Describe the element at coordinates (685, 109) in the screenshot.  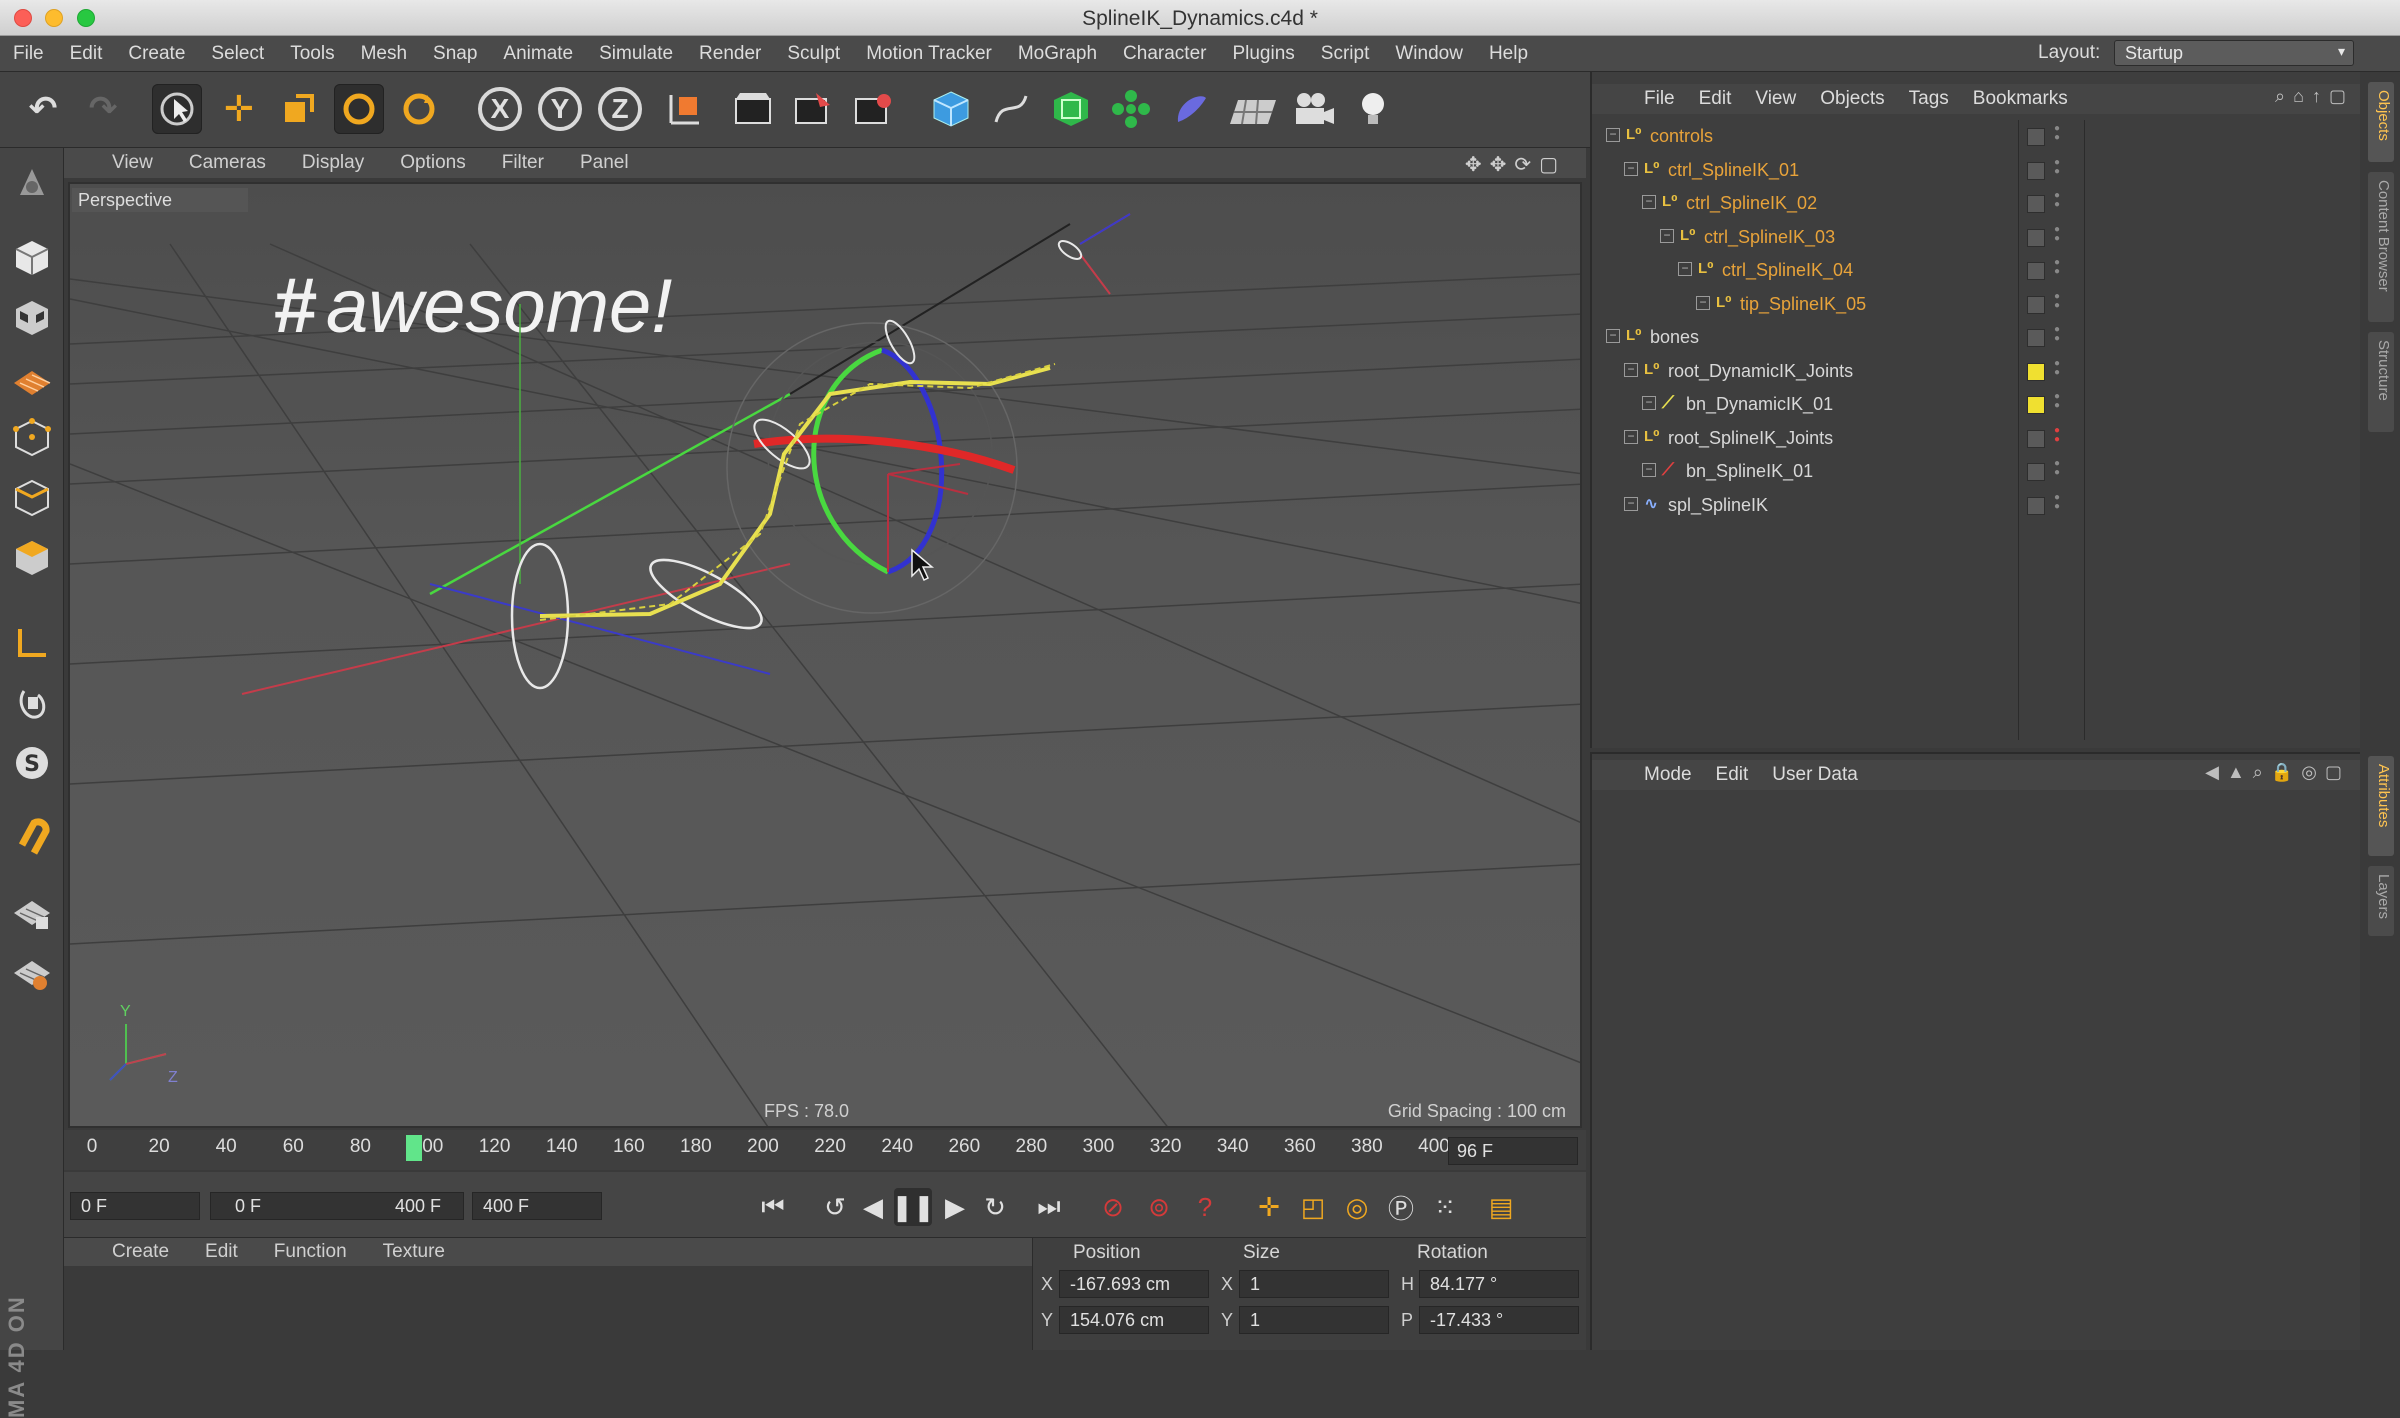
I see `coordinate-system-icon` at that location.